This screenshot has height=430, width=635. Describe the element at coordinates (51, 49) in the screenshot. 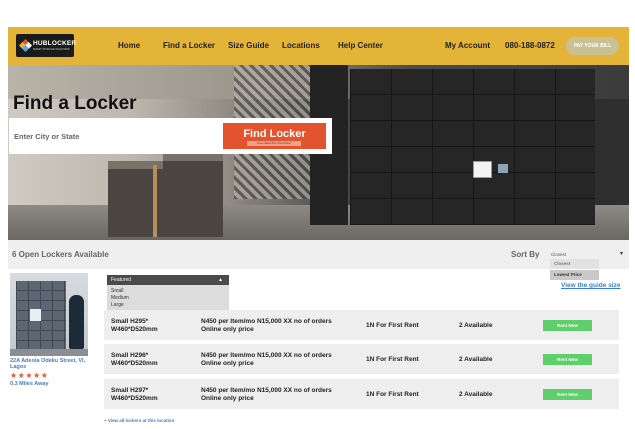

I see `logo-tagline: SMART STORAGE SOLUTIONS` at that location.